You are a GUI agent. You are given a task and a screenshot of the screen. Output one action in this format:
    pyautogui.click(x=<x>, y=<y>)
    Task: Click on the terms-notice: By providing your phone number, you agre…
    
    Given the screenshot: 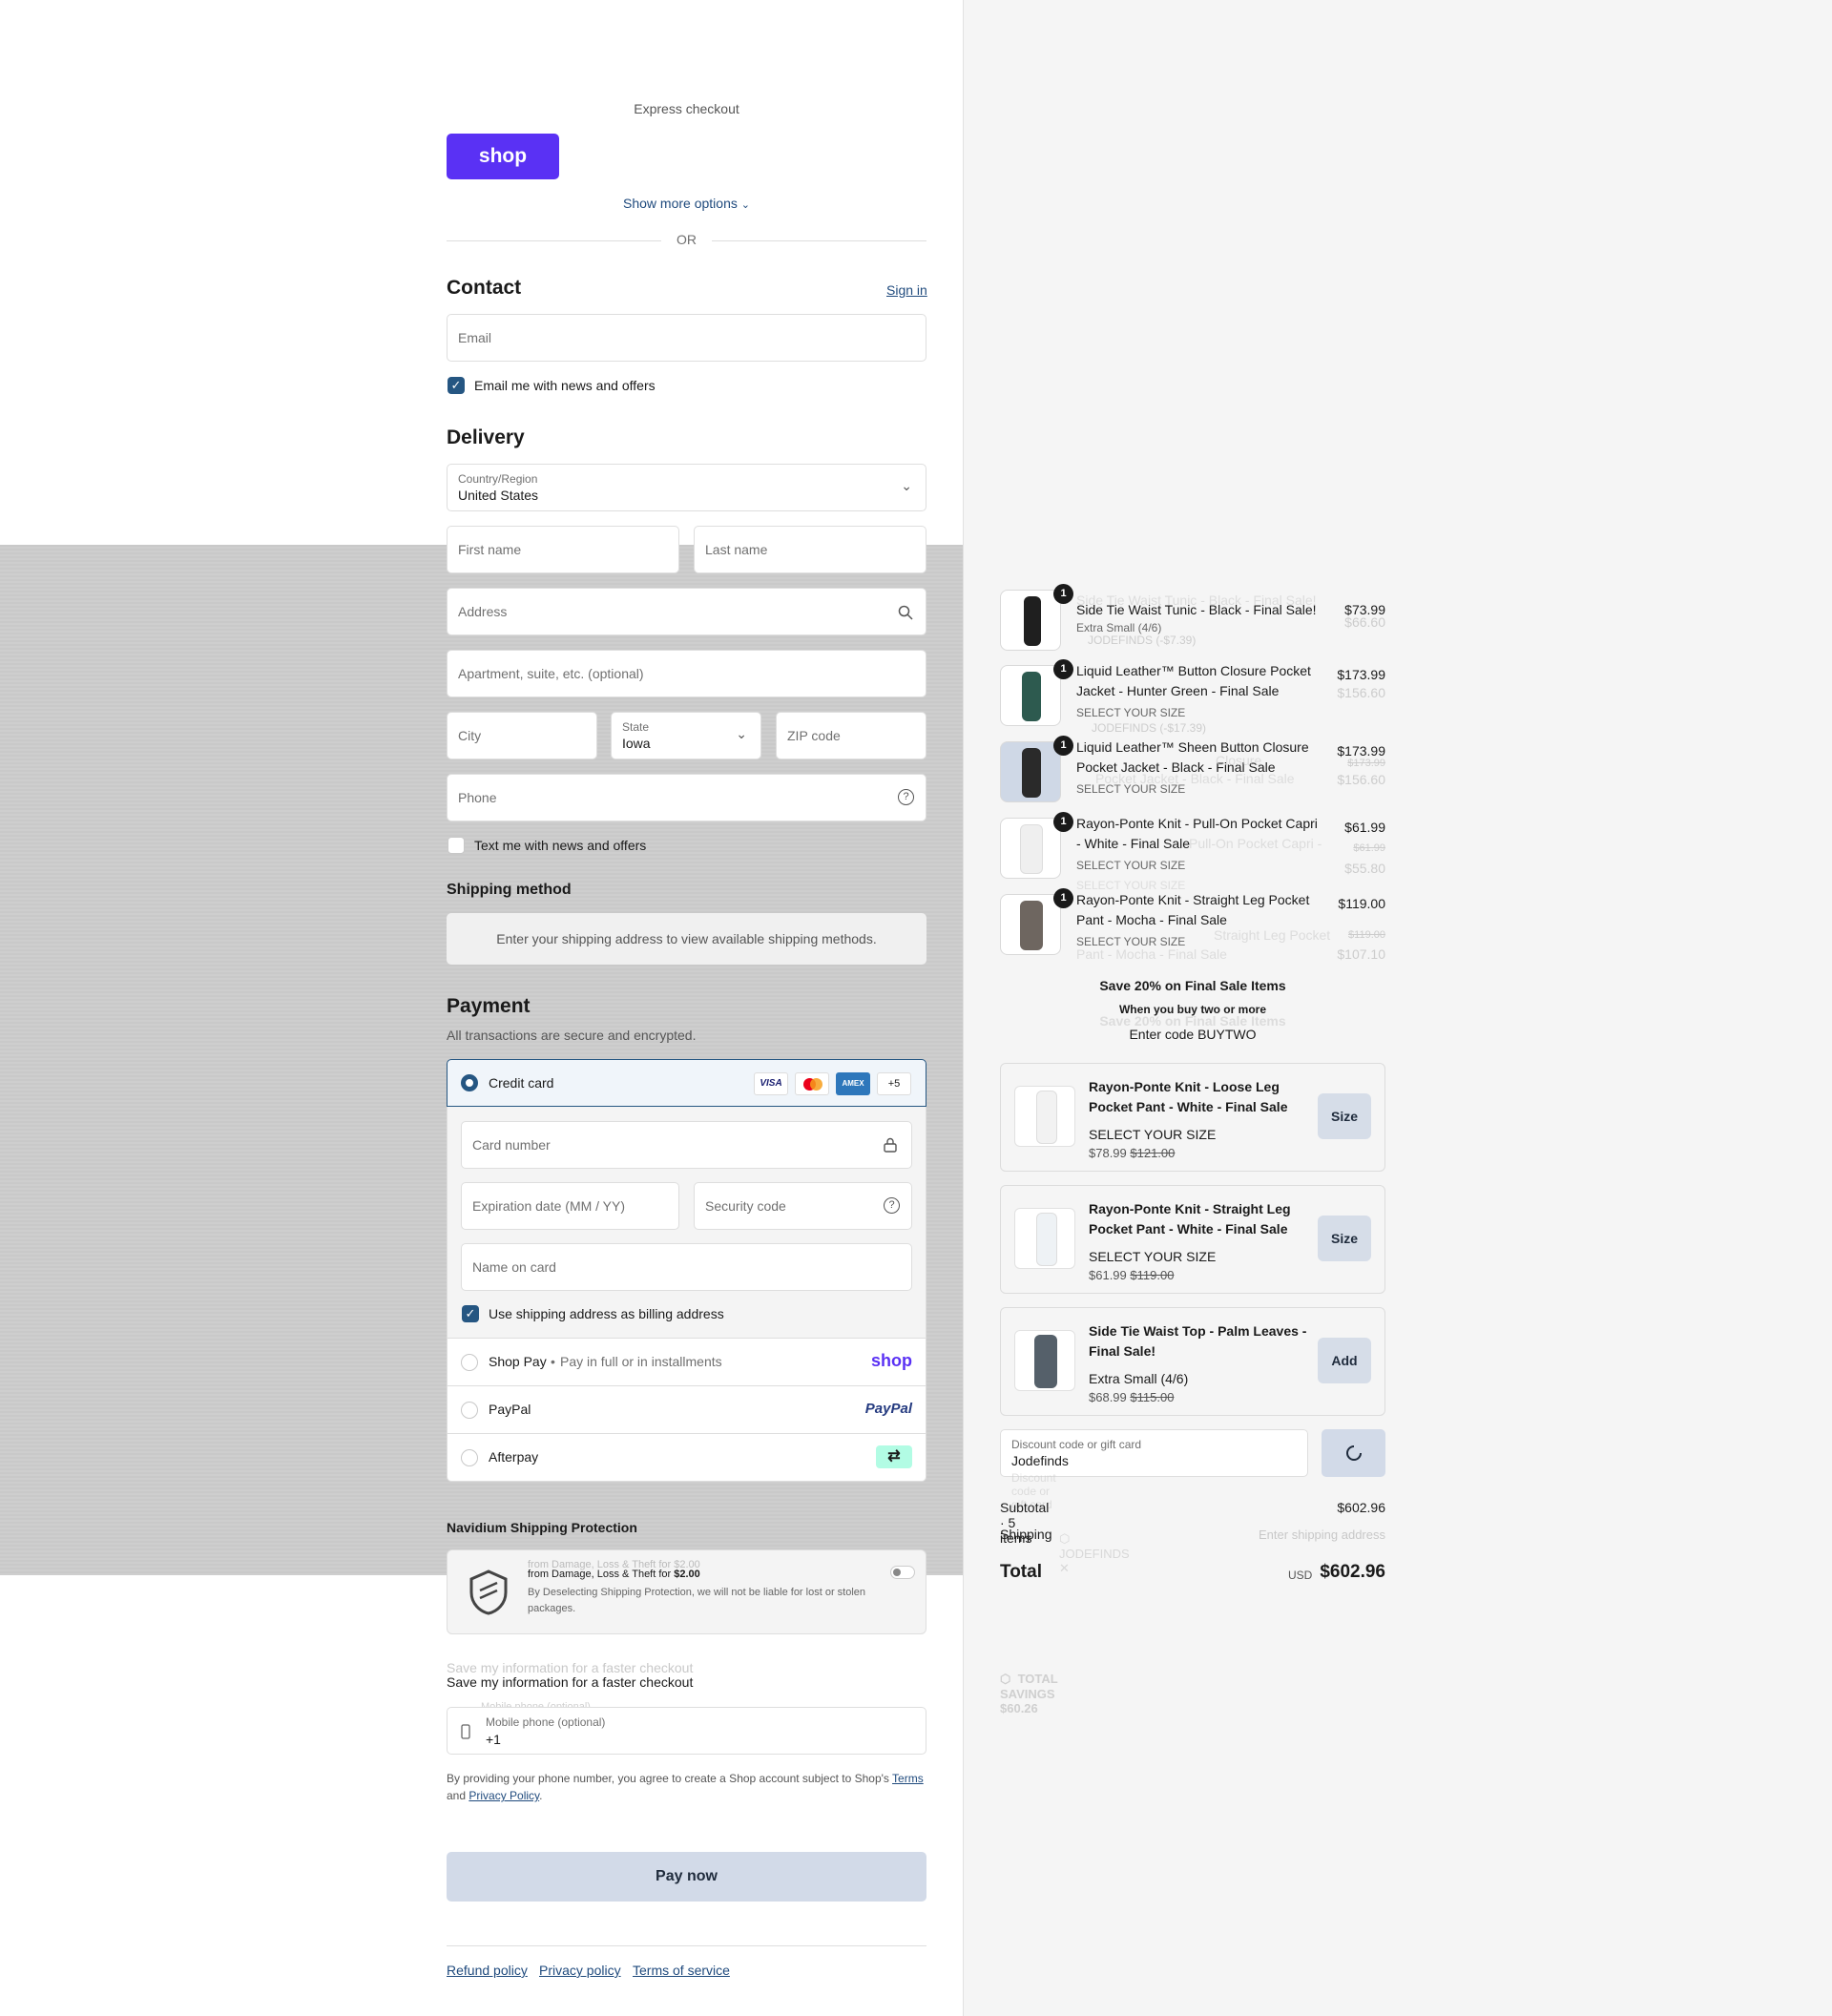 What is the action you would take?
    pyautogui.click(x=687, y=1787)
    